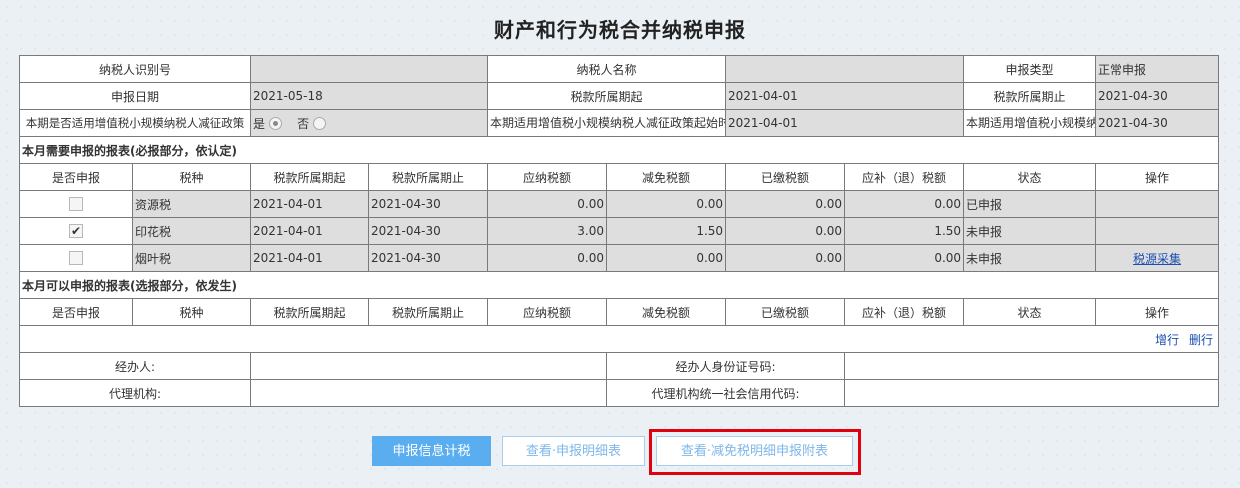 The image size is (1240, 488). Describe the element at coordinates (607, 69) in the screenshot. I see `taxpayer-name-label: 纳税人名称` at that location.